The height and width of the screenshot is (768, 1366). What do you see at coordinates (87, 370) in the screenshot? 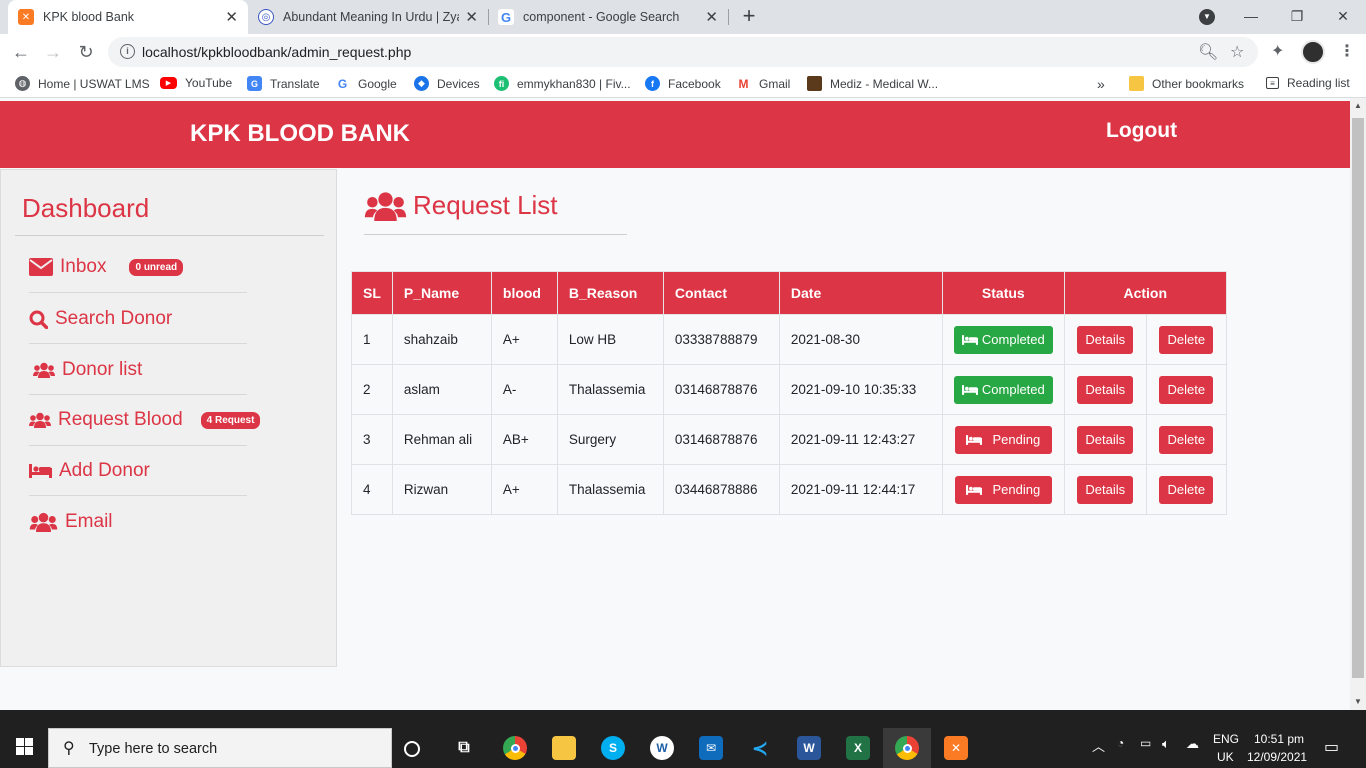
I see `sidebar-item-donor-list: Donor list` at bounding box center [87, 370].